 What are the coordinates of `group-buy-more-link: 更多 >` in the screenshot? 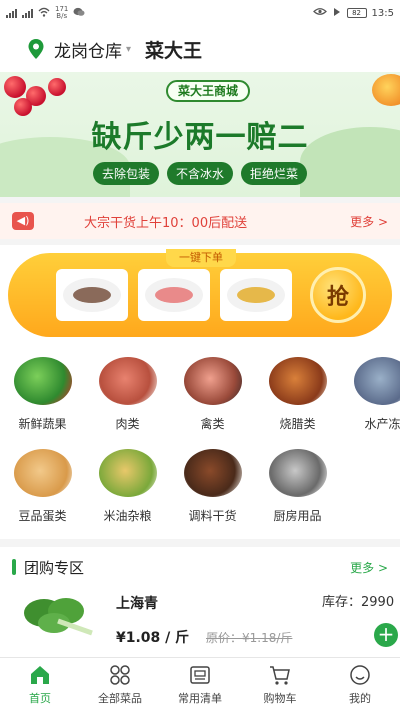 It's located at (369, 567).